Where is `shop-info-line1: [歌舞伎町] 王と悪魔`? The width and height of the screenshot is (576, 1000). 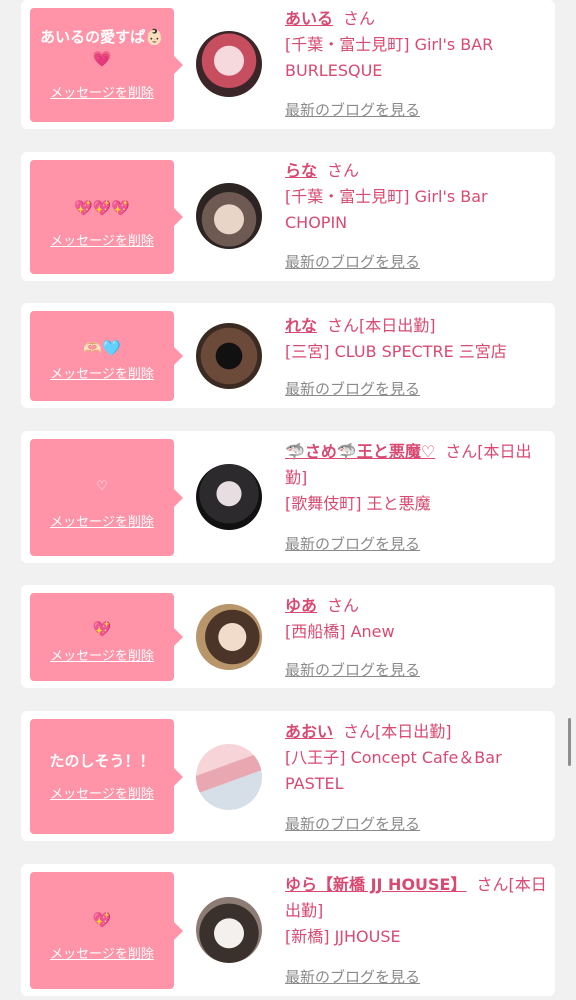 shop-info-line1: [歌舞伎町] 王と悪魔 is located at coordinates (358, 503).